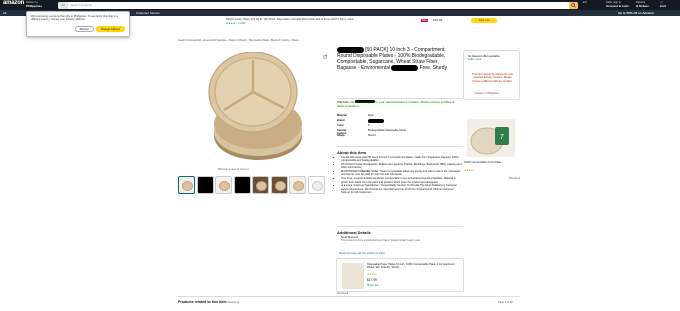  Describe the element at coordinates (425, 20) in the screenshot. I see `promo-badge: Save` at that location.